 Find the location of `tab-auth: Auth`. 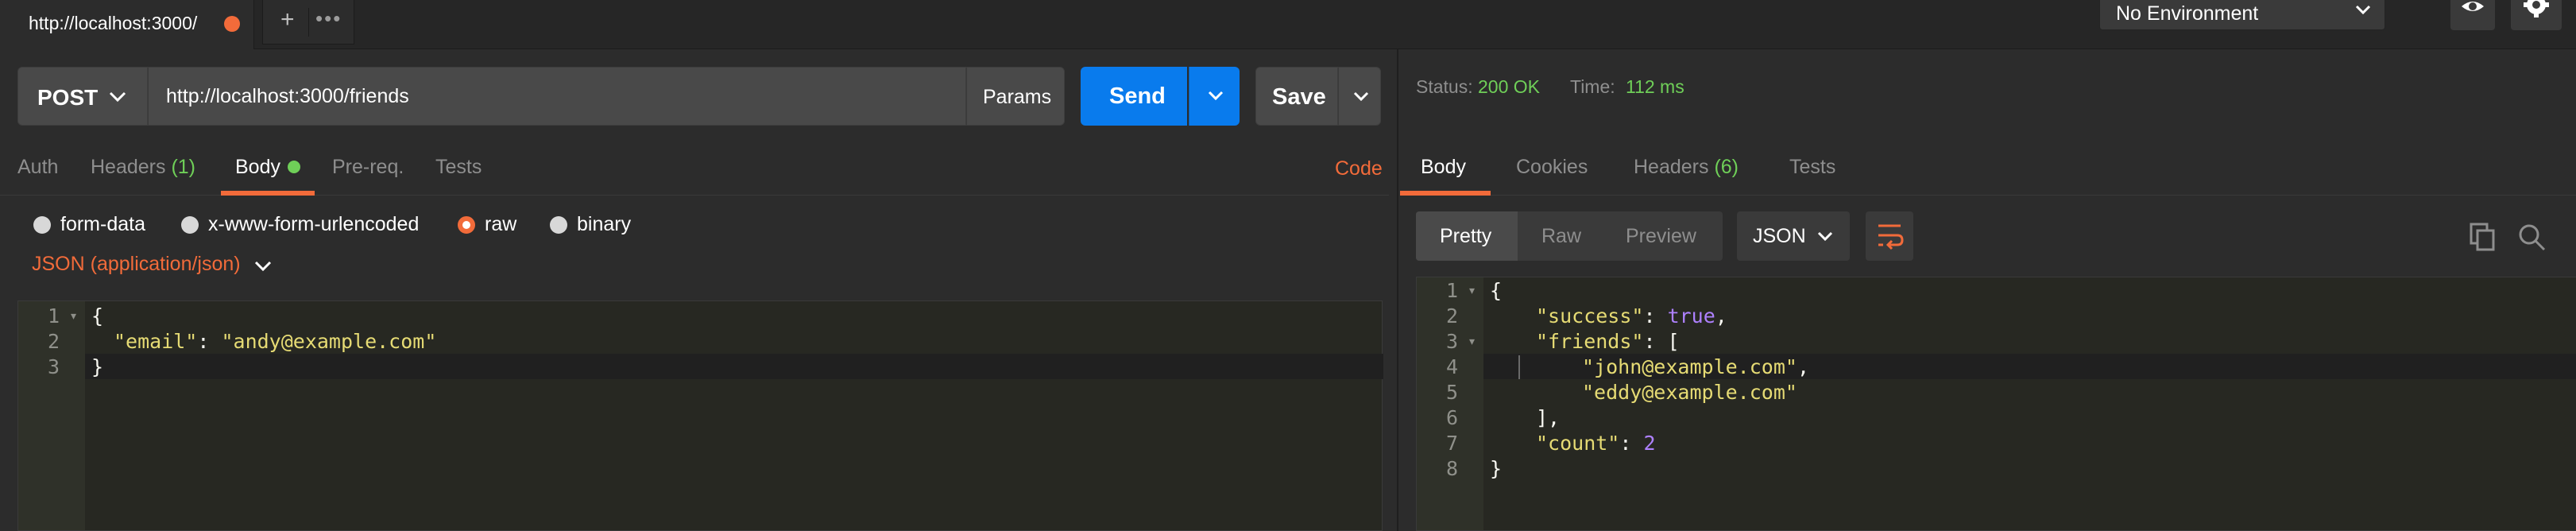

tab-auth: Auth is located at coordinates (37, 167).